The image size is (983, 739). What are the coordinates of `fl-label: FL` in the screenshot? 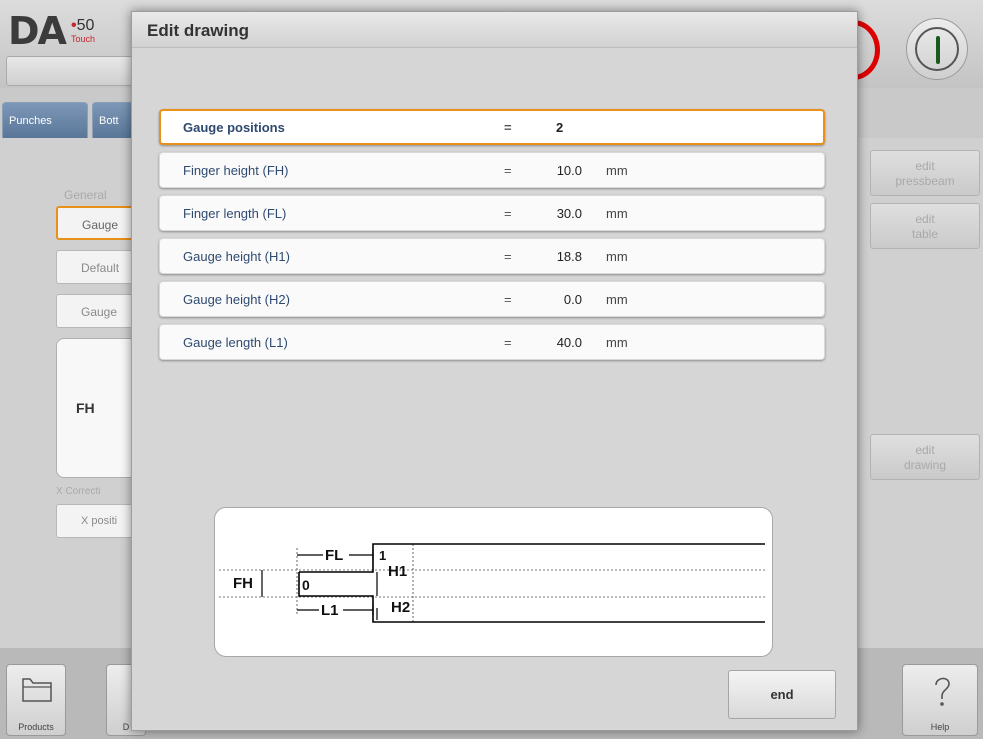 It's located at (334, 555).